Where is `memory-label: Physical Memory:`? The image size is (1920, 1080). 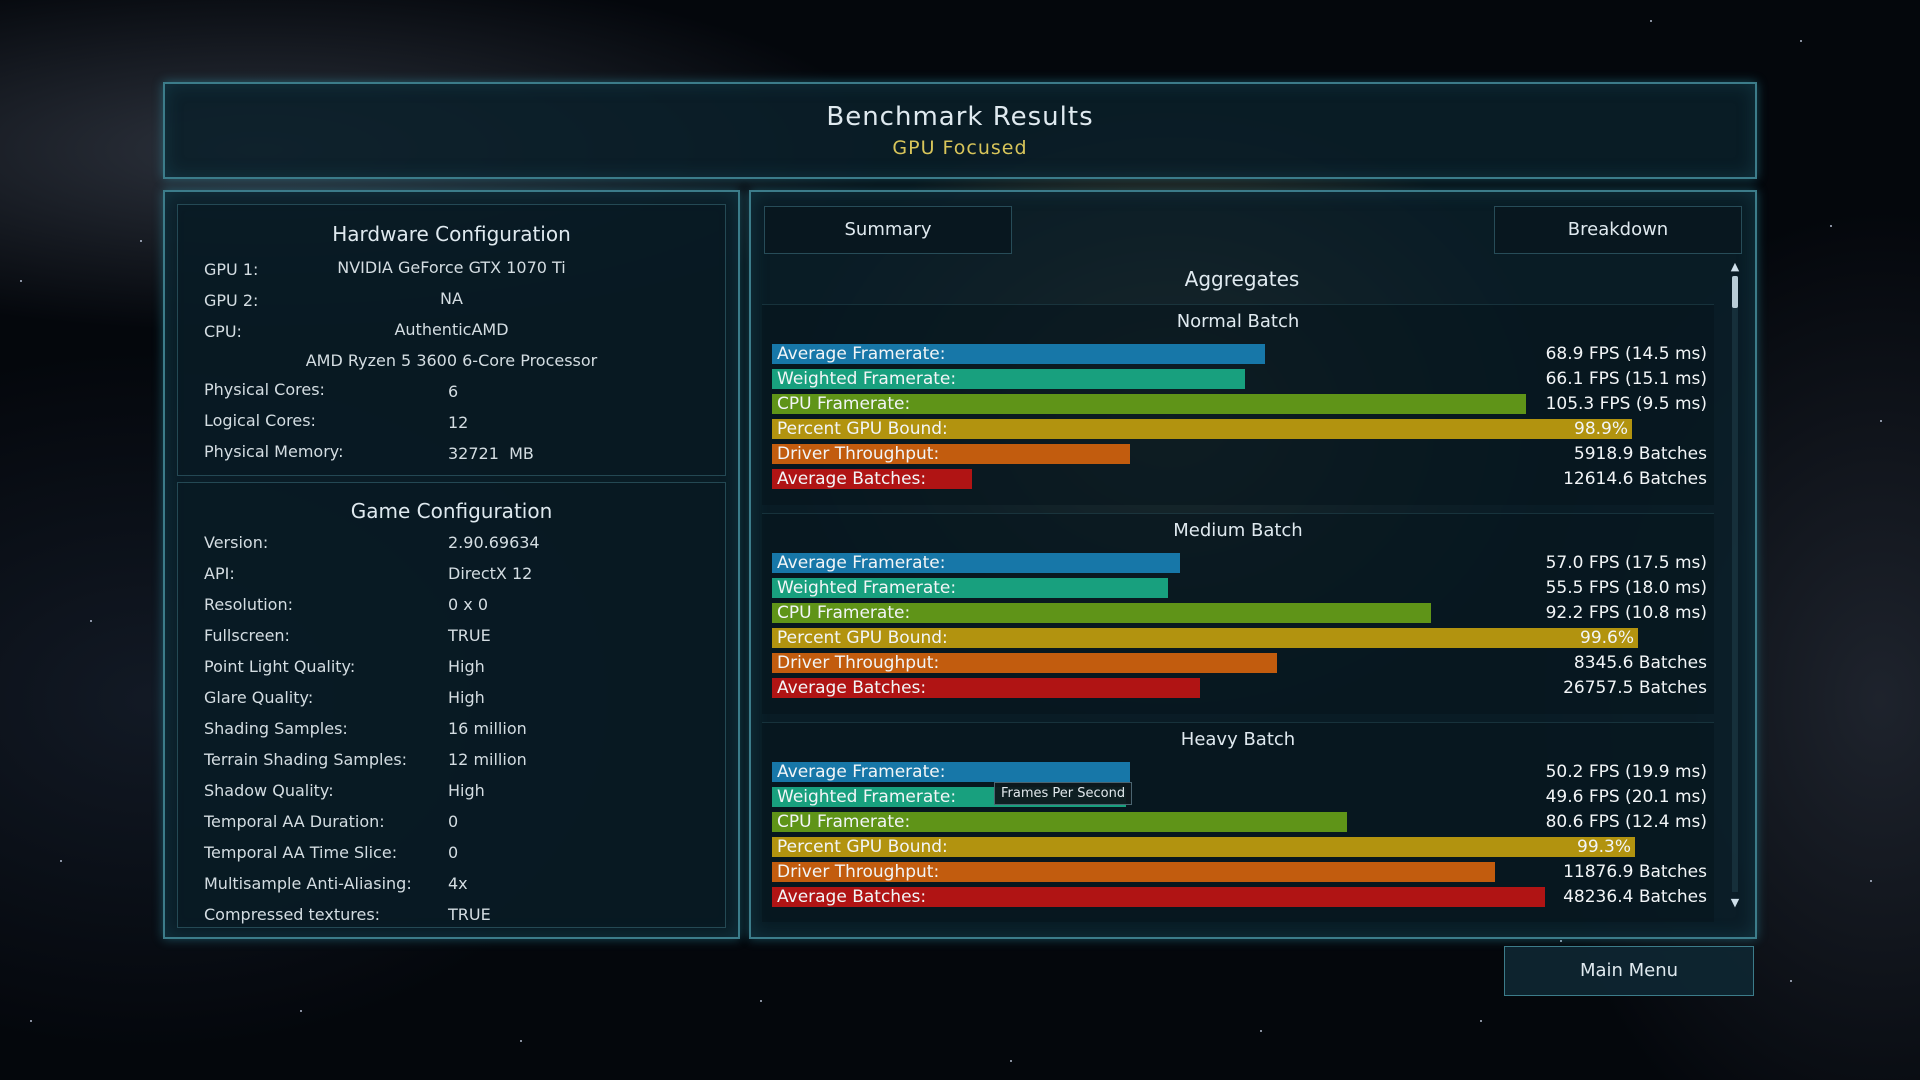 memory-label: Physical Memory: is located at coordinates (274, 451).